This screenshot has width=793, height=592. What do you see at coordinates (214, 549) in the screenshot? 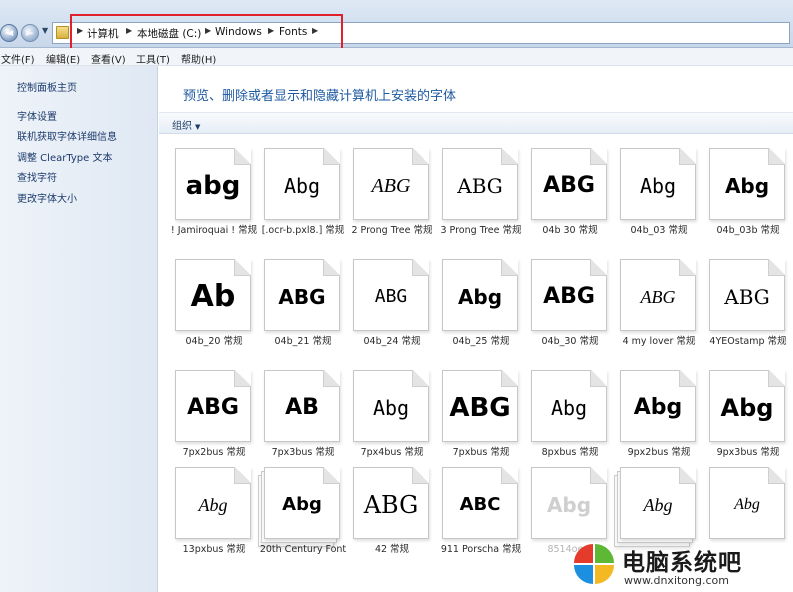
I see `font-name-label: 13pxbus 常规` at bounding box center [214, 549].